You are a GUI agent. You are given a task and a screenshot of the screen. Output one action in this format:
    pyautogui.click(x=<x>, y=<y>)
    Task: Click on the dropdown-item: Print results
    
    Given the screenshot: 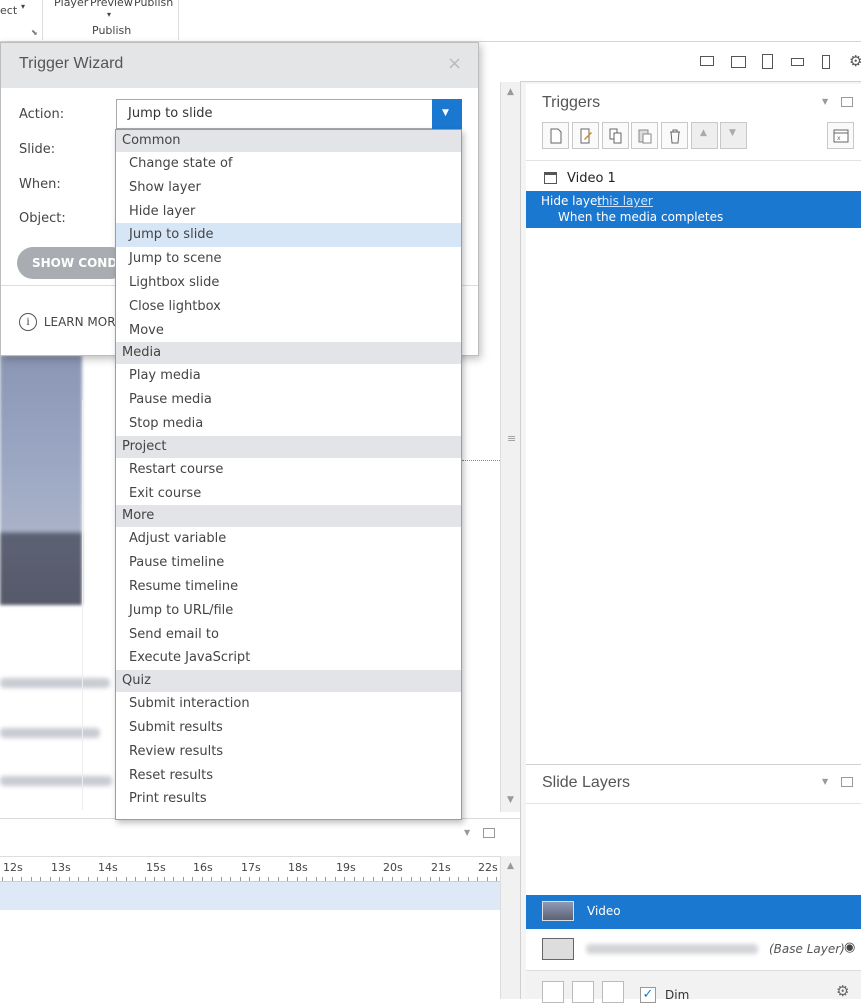 What is the action you would take?
    pyautogui.click(x=288, y=799)
    